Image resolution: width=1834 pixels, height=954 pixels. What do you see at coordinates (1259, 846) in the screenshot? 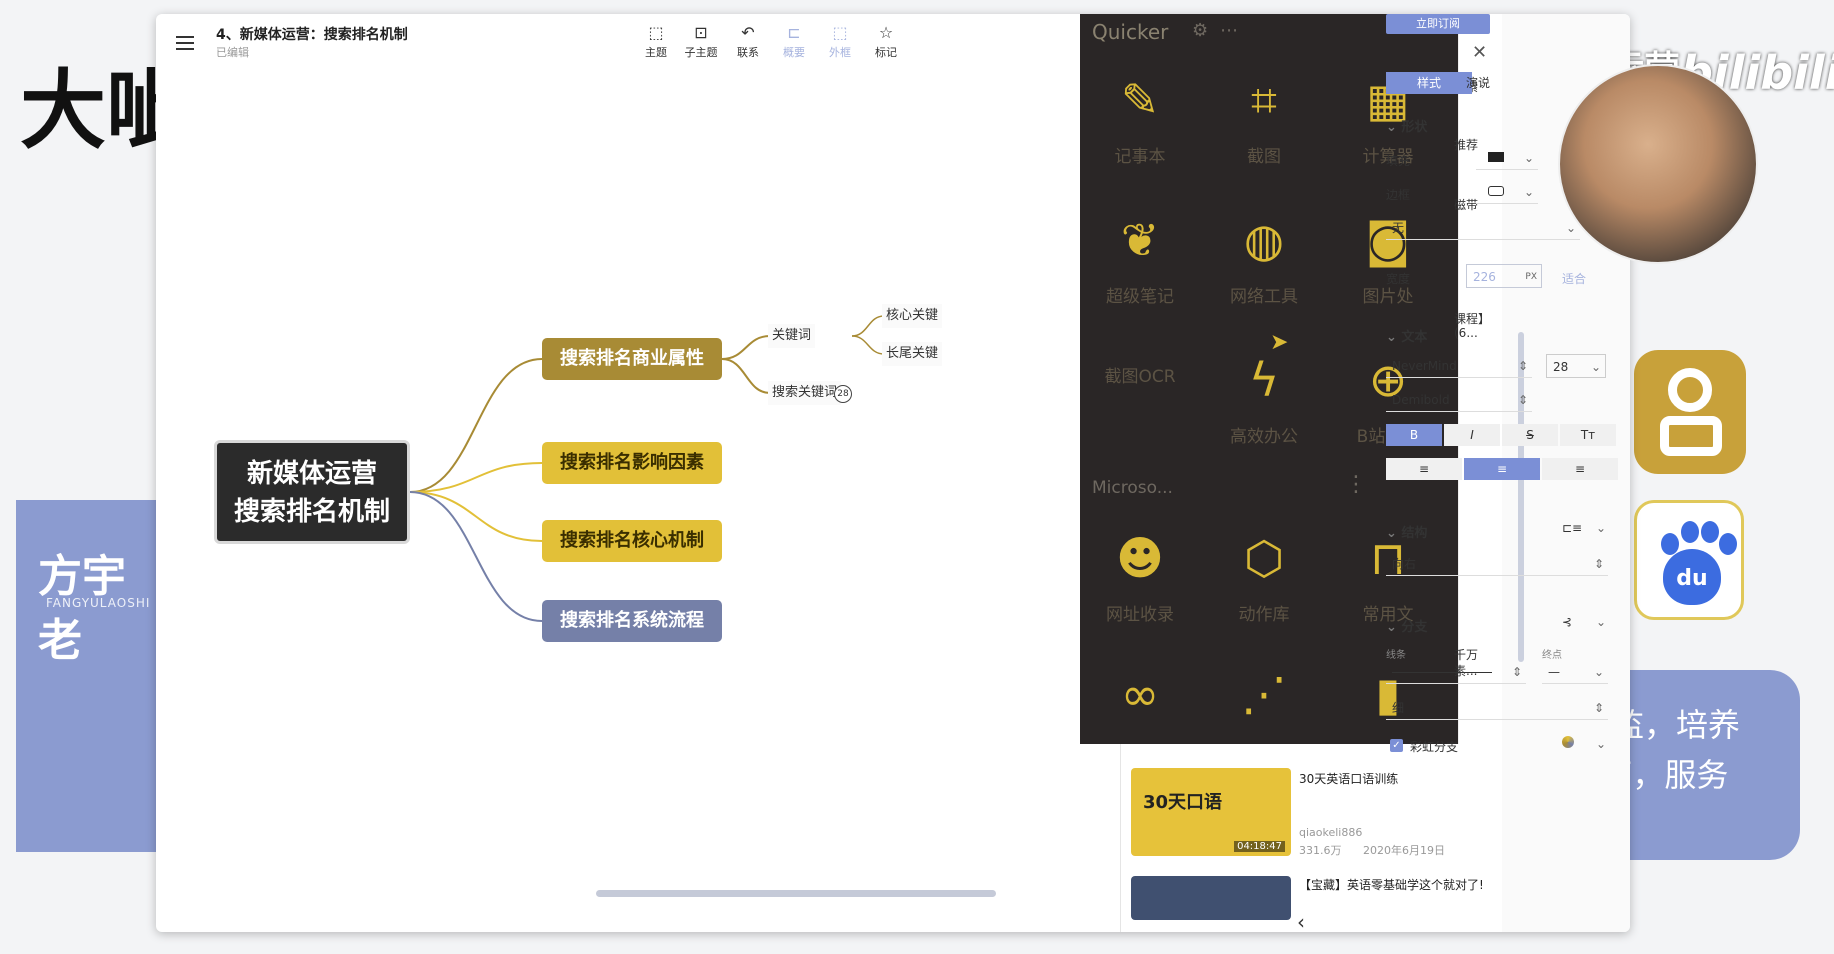
I see `video-duration: 04:18:47` at bounding box center [1259, 846].